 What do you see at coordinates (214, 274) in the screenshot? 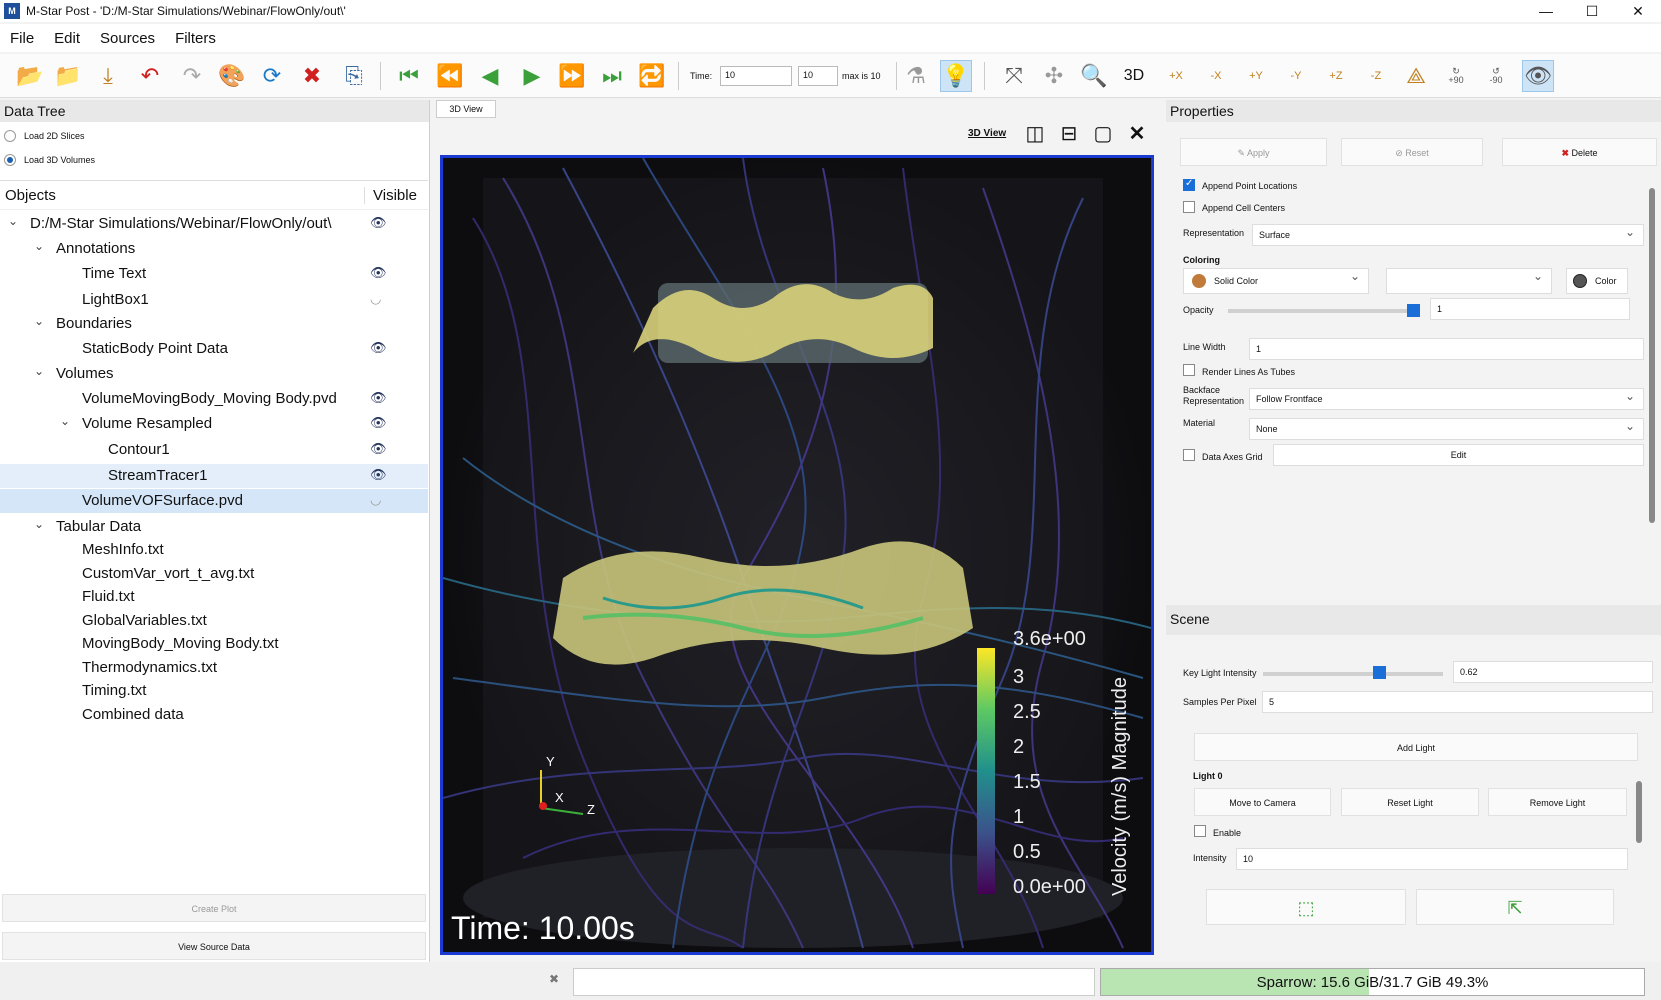
I see `tree-item-time-text: Time Text 👁` at bounding box center [214, 274].